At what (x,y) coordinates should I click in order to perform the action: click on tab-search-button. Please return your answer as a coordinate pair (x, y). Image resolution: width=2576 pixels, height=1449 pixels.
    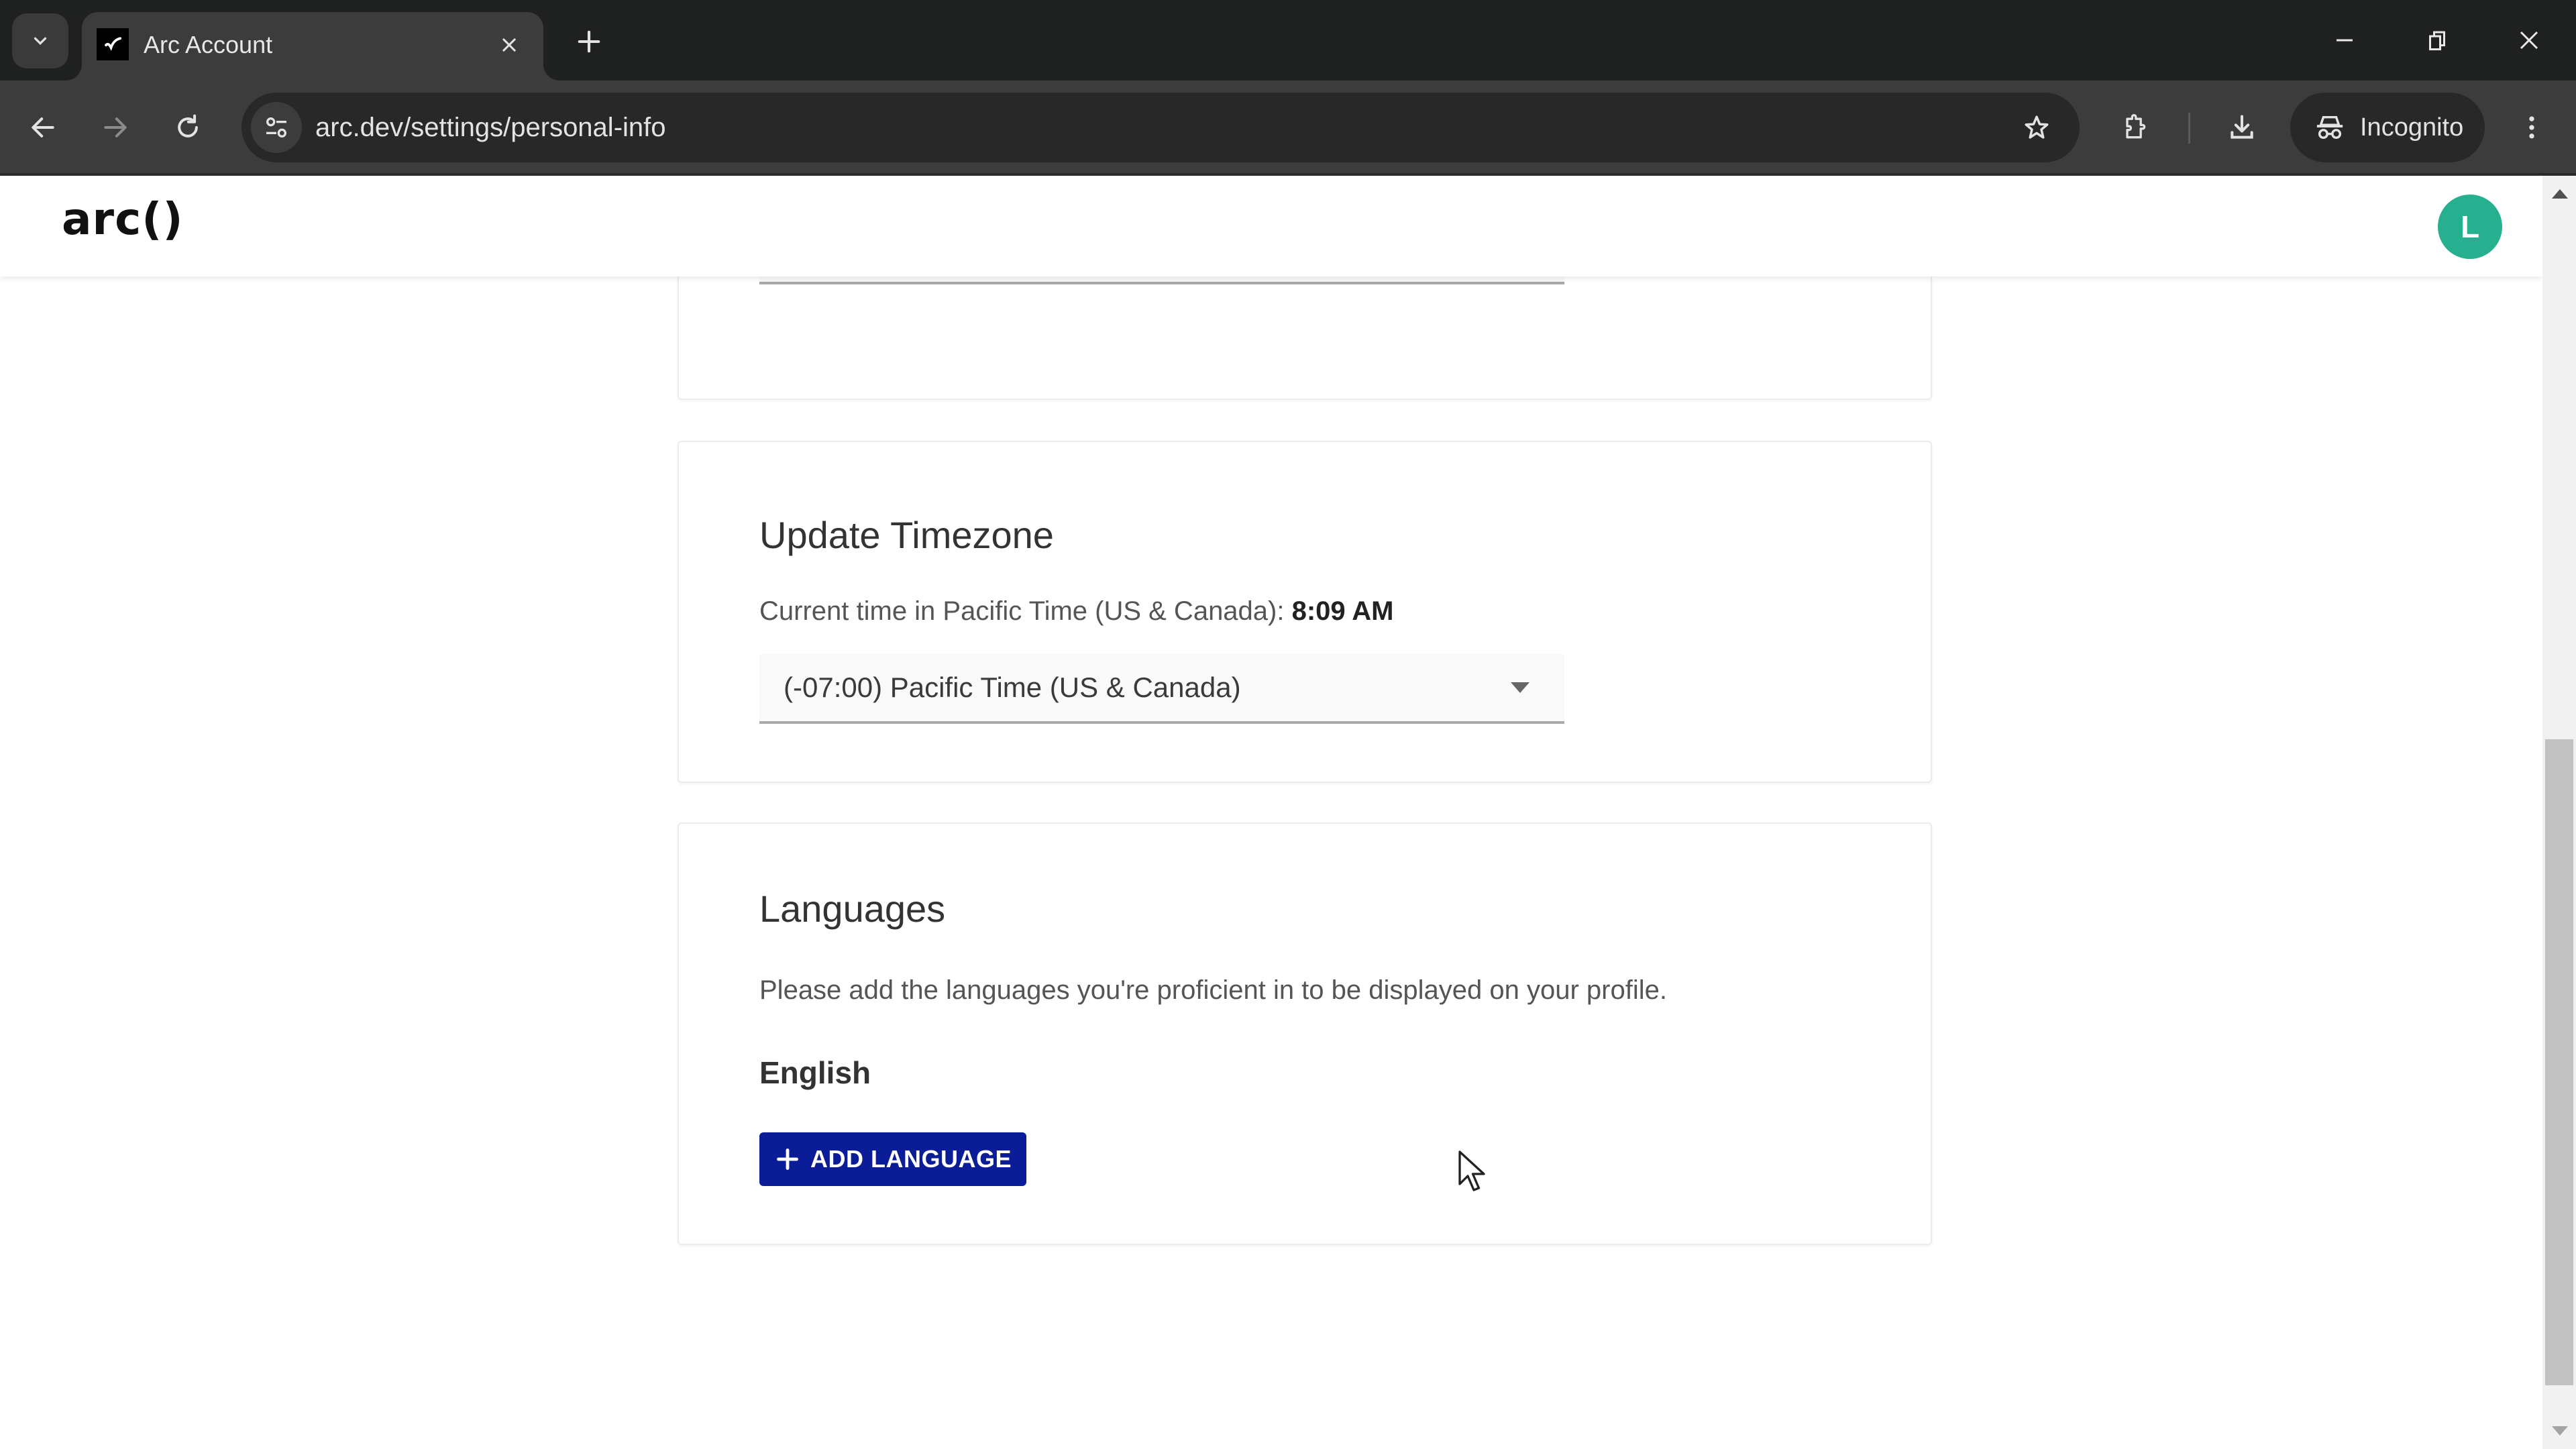
    Looking at the image, I should click on (40, 40).